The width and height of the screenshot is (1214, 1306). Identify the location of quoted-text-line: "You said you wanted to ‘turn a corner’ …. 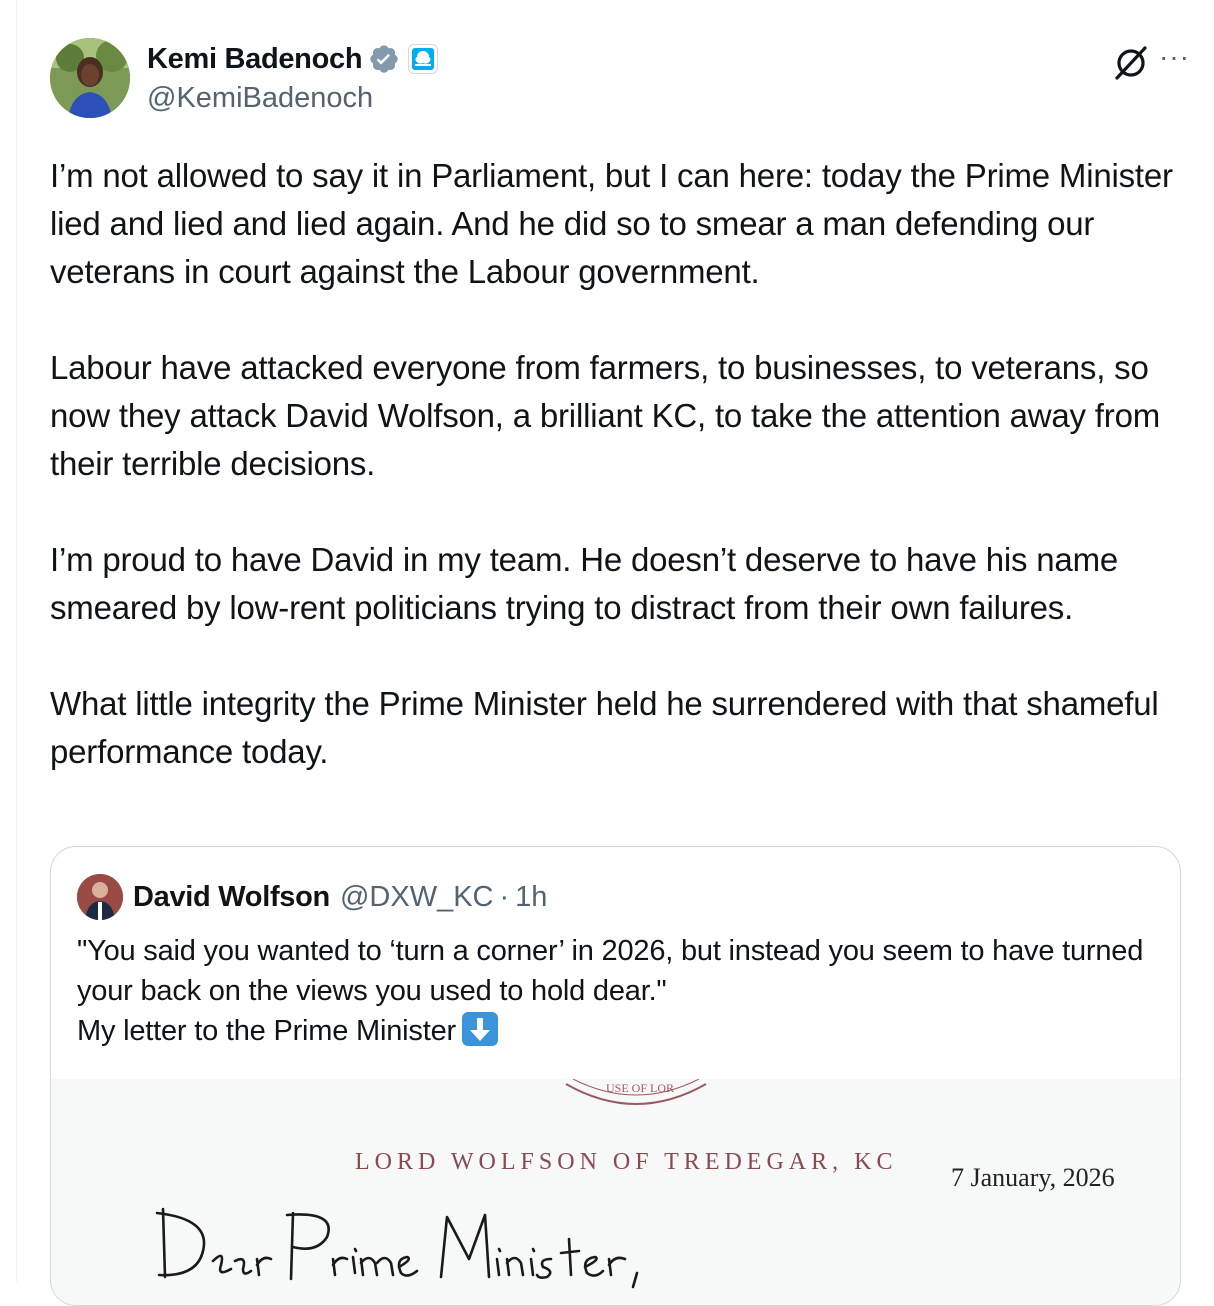
(610, 971).